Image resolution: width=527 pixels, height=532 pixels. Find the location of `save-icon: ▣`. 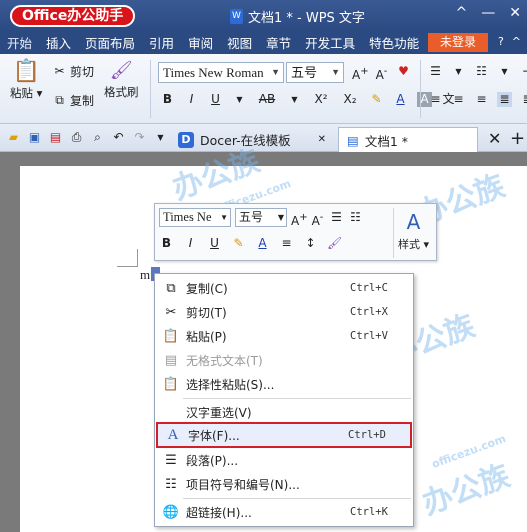

save-icon: ▣ is located at coordinates (34, 137).